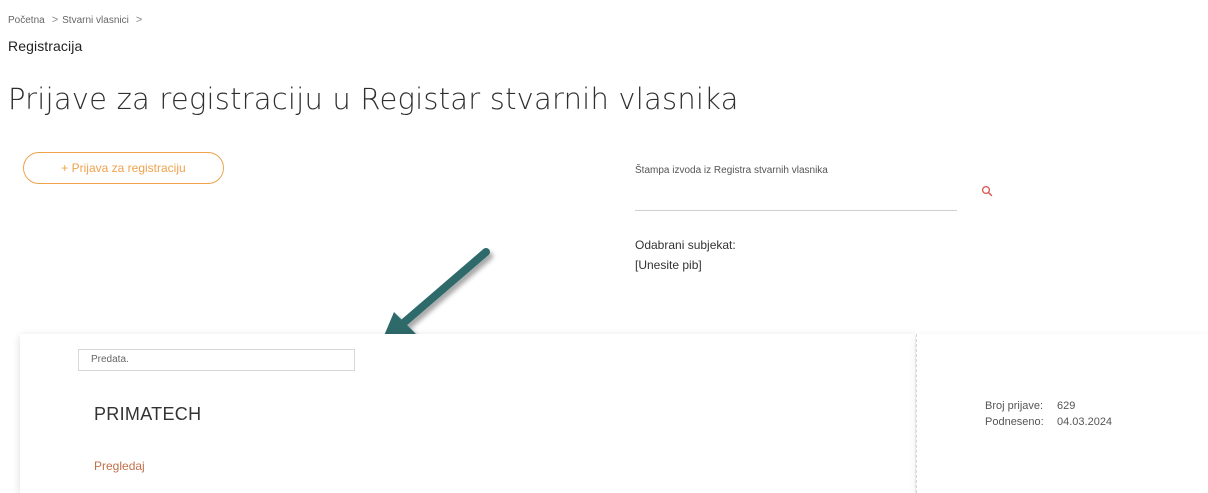  Describe the element at coordinates (1085, 422) in the screenshot. I see `submitted-date-value: 04.03.2024` at that location.